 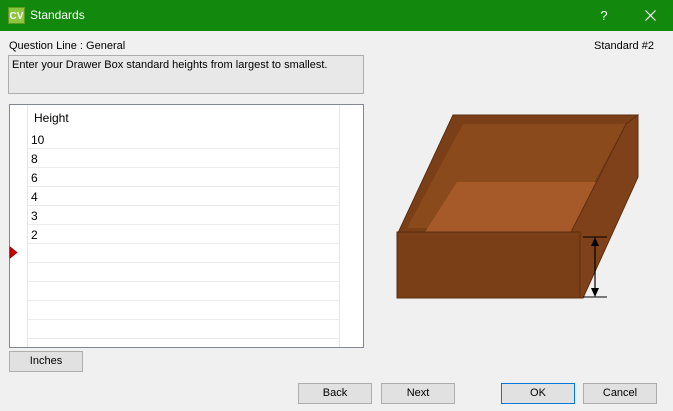 I want to click on current-row-arrow-icon, so click(x=13, y=252).